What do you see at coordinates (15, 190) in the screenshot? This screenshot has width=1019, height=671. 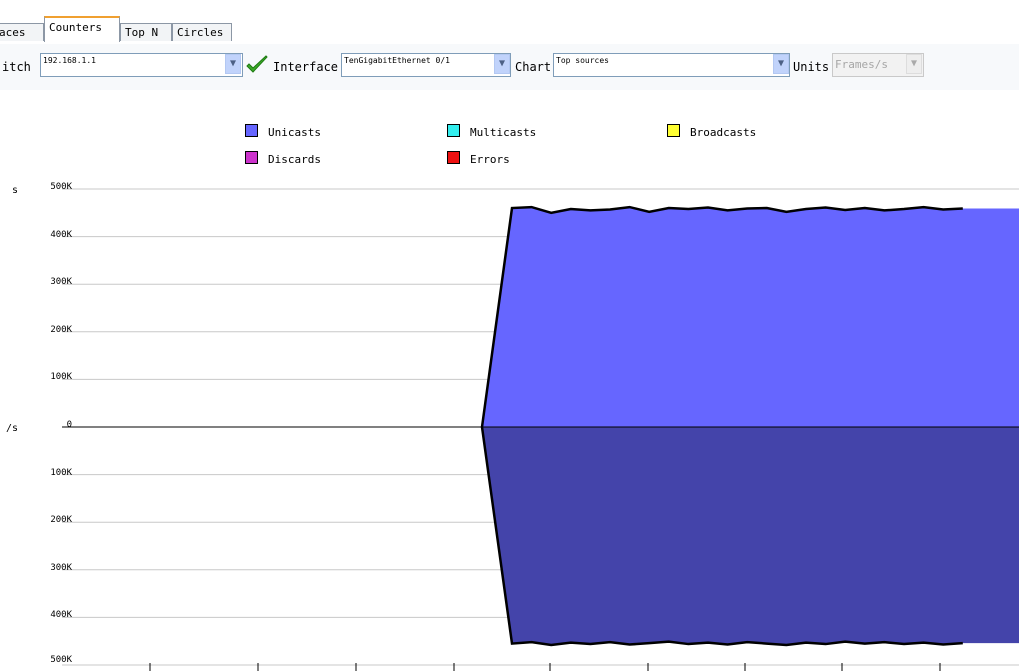 I see `y-axis-label-top: s` at bounding box center [15, 190].